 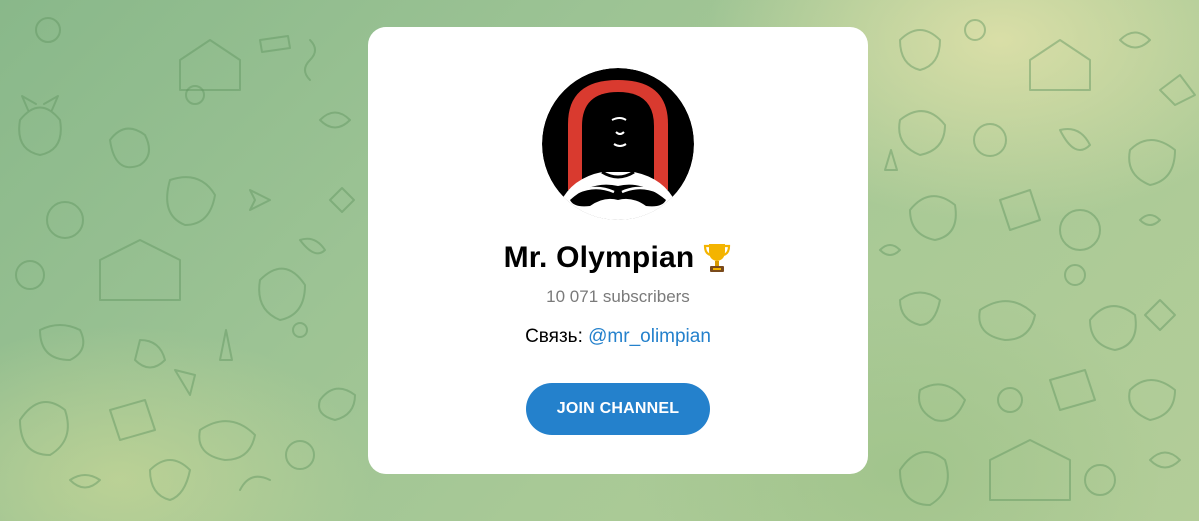 What do you see at coordinates (557, 336) in the screenshot?
I see `description-prefix: Связь:` at bounding box center [557, 336].